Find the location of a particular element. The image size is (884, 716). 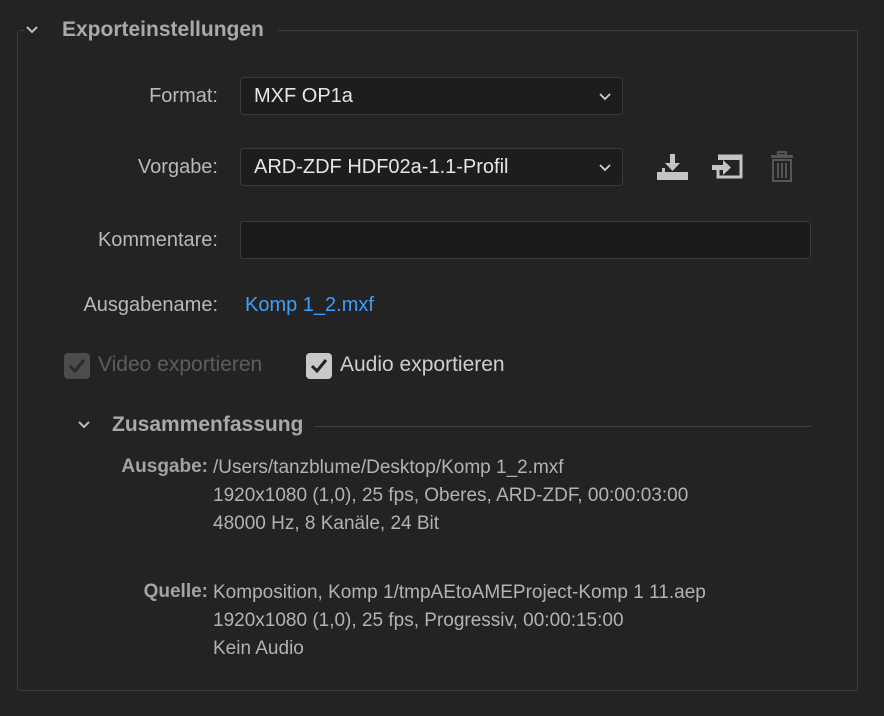

delete-preset-button is located at coordinates (782, 167).